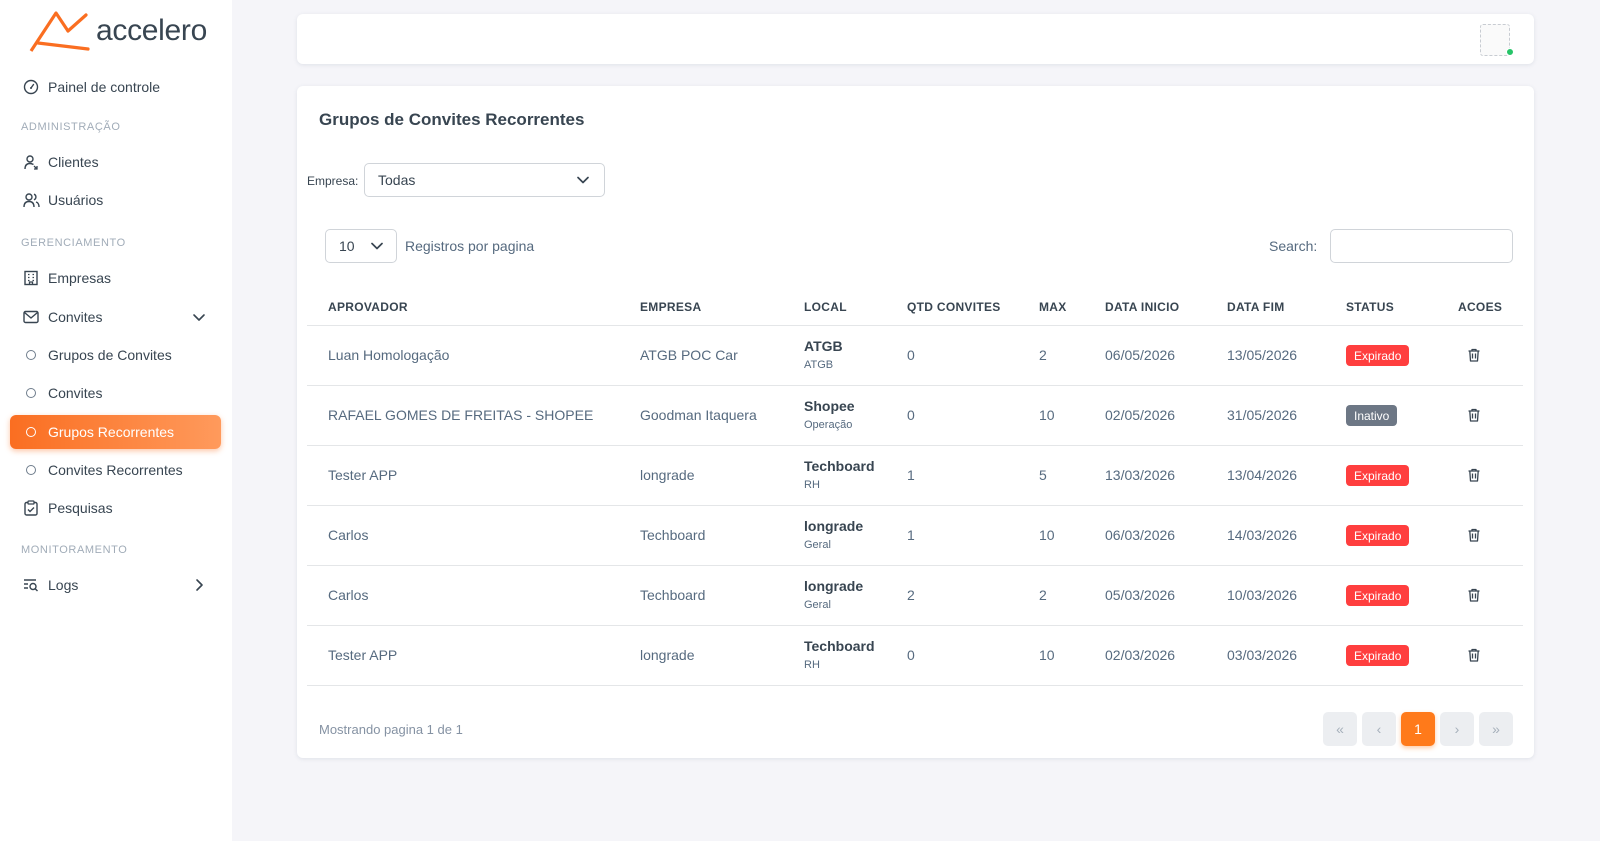 The height and width of the screenshot is (841, 1600). Describe the element at coordinates (115, 317) in the screenshot. I see `sidebar-item-convites: Convites` at that location.